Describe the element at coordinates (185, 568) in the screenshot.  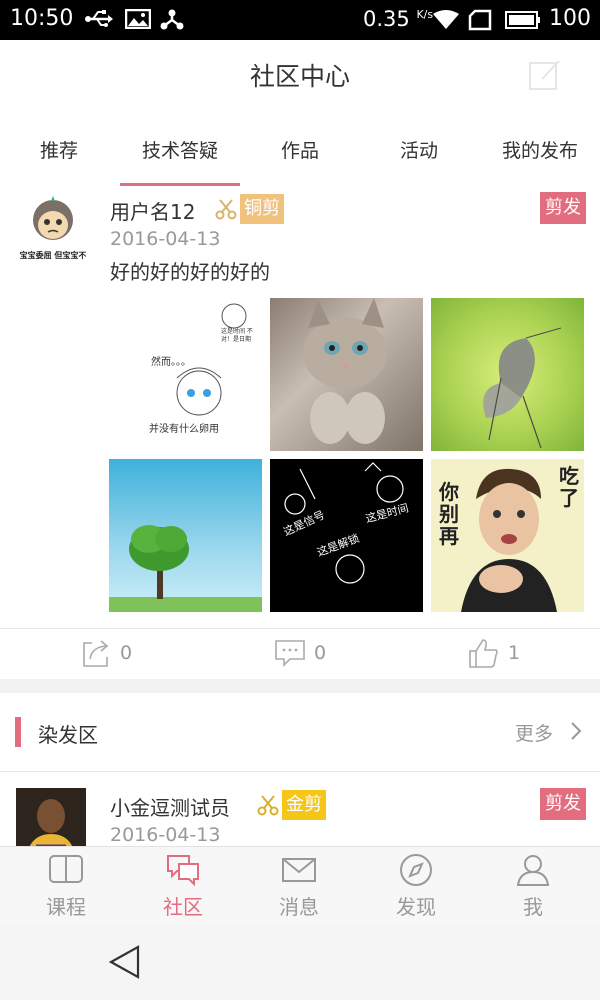
I see `tree-image` at that location.